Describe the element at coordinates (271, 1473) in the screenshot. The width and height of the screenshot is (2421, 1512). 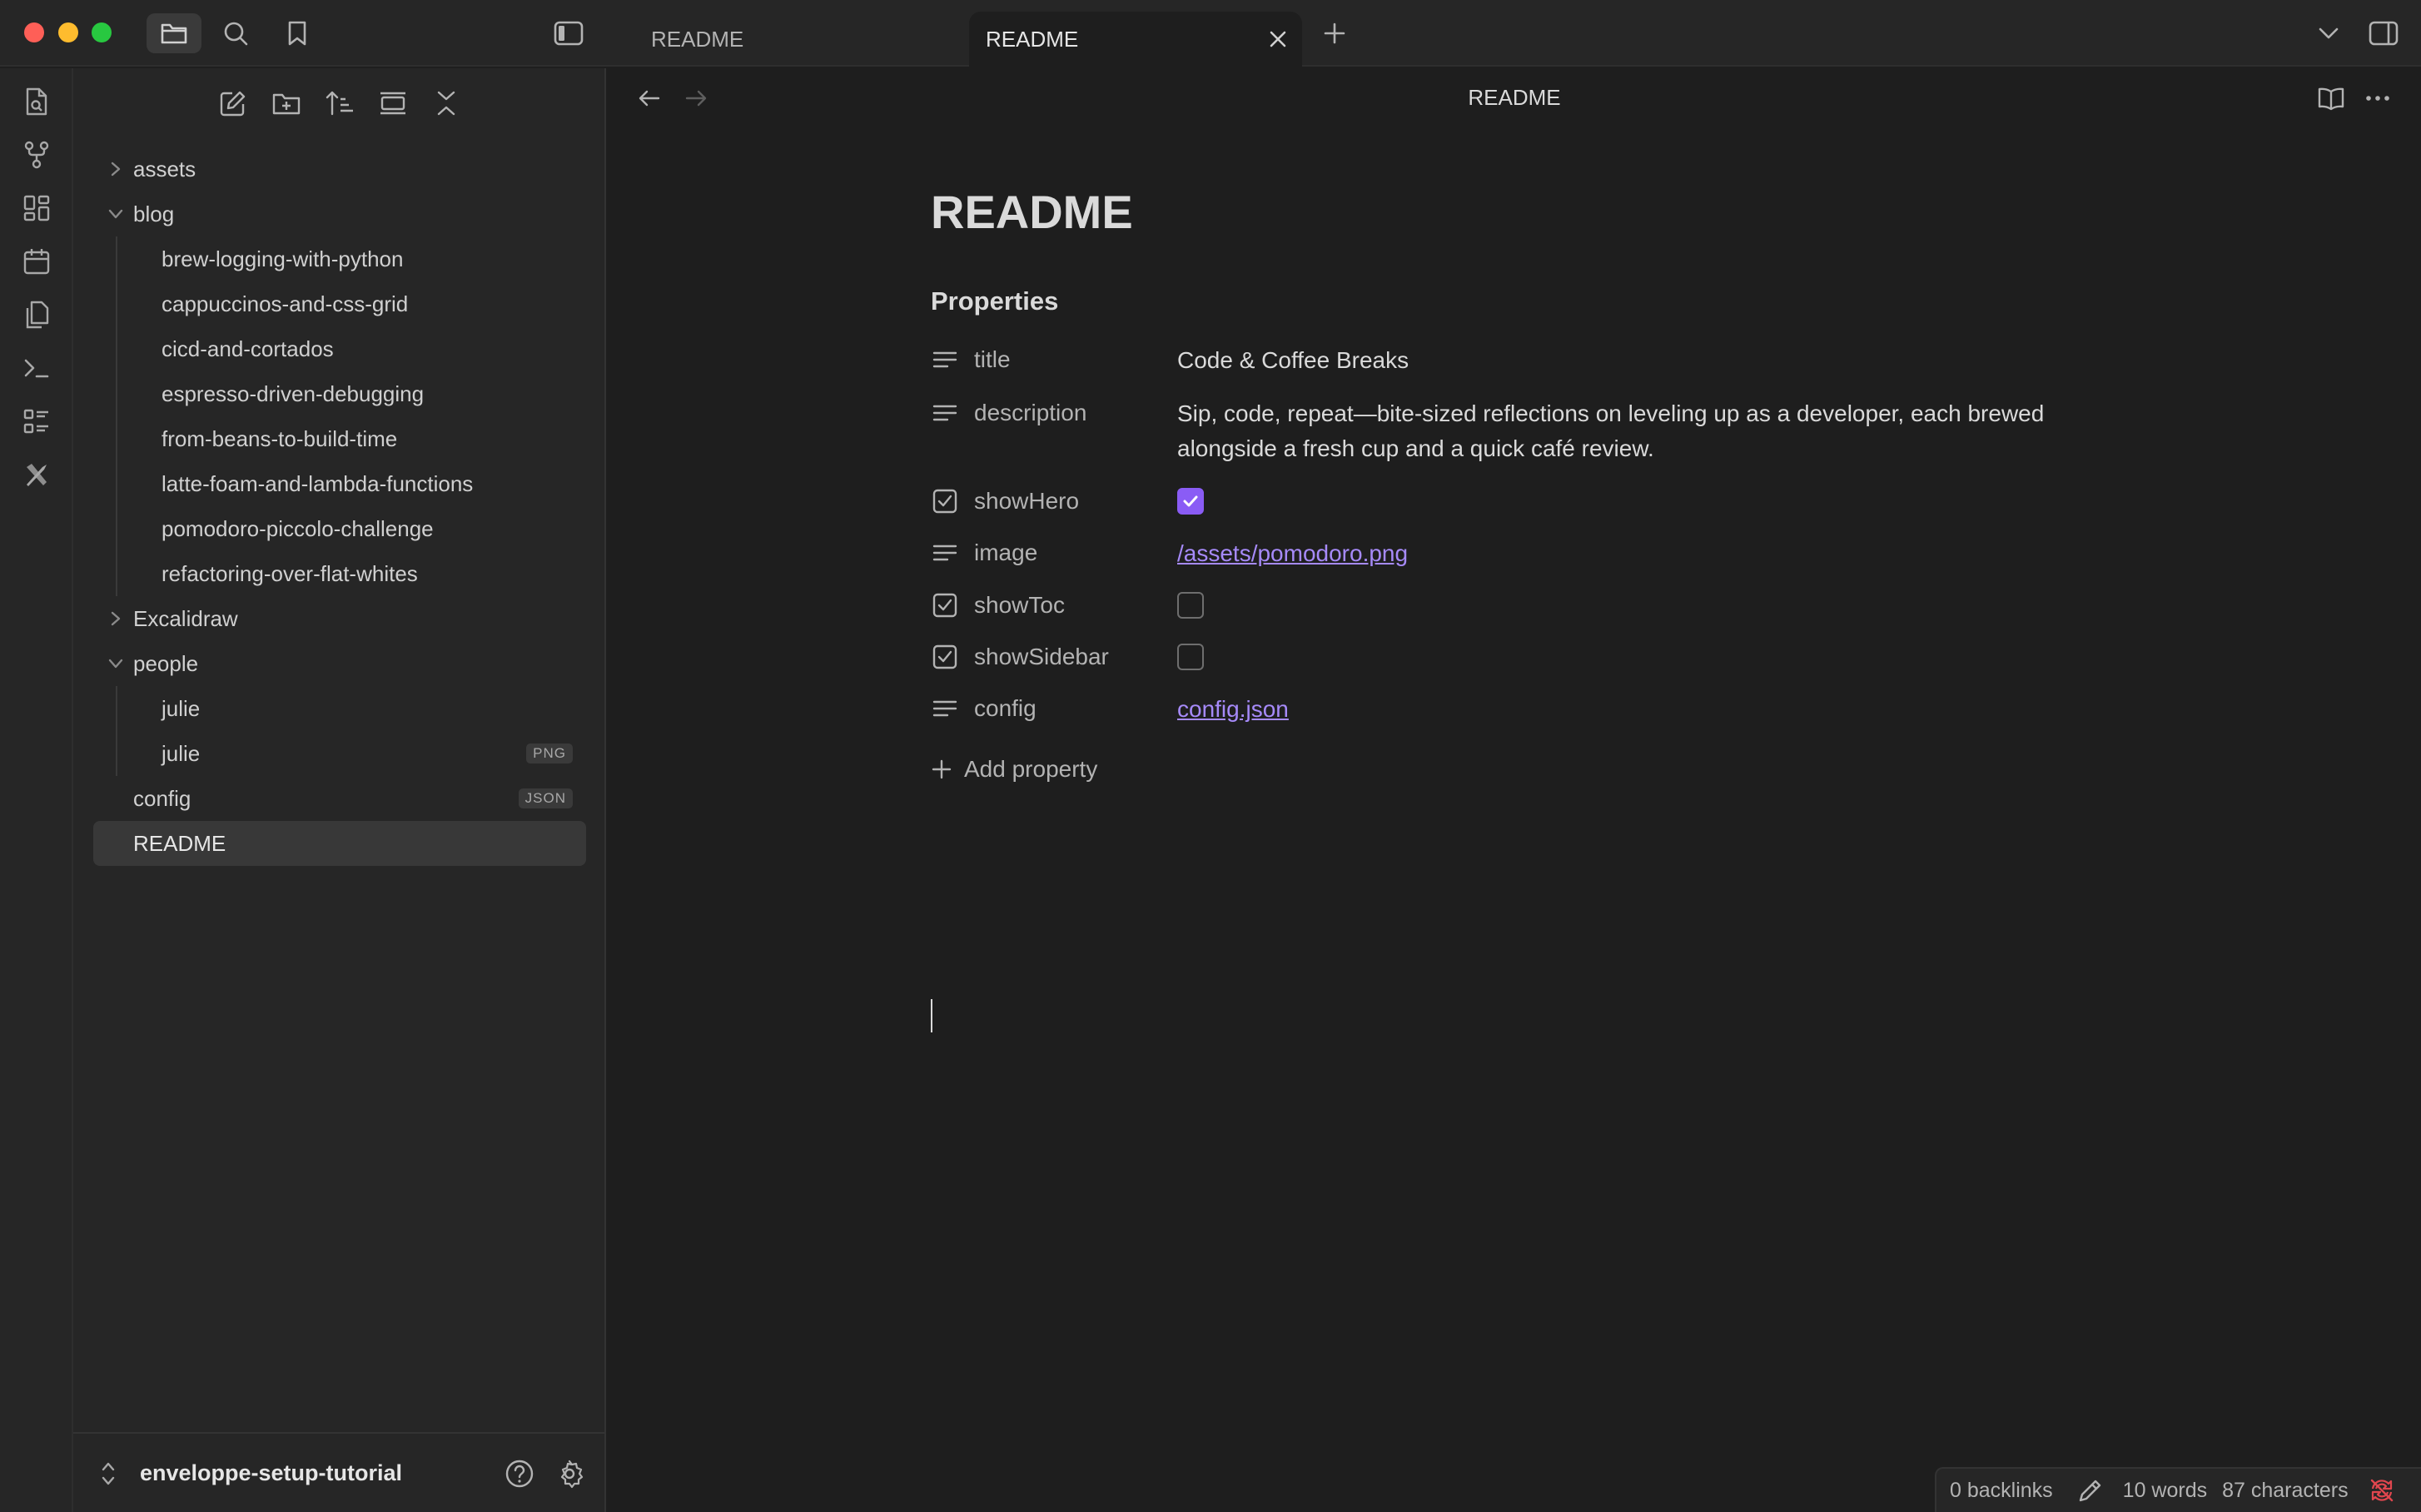
I see `vault-name: enveloppe-setup-tutorial` at that location.